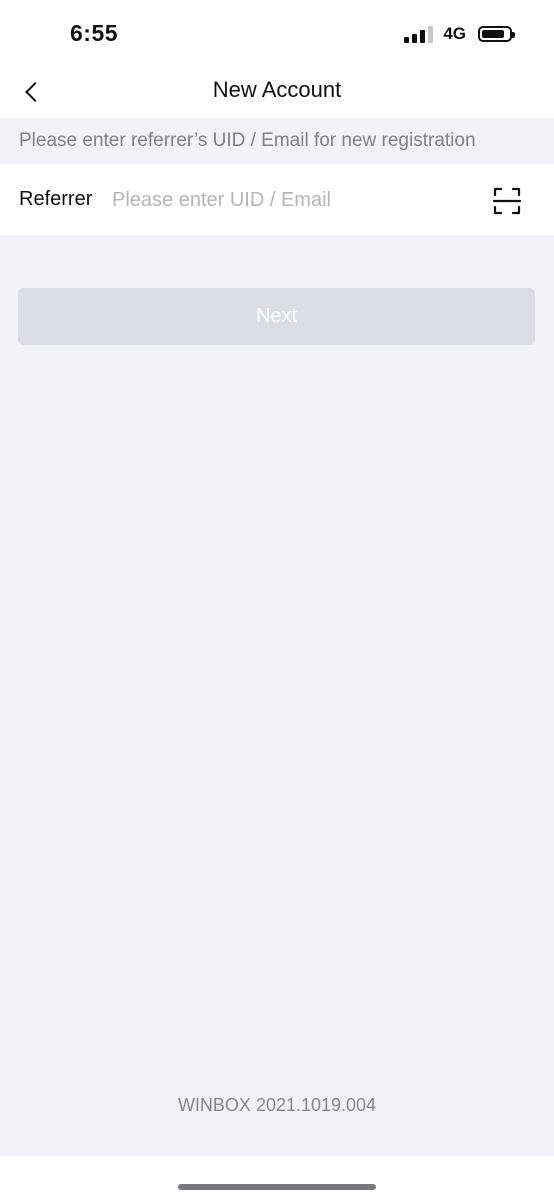 The width and height of the screenshot is (554, 1200). Describe the element at coordinates (454, 33) in the screenshot. I see `network-type: 4G` at that location.